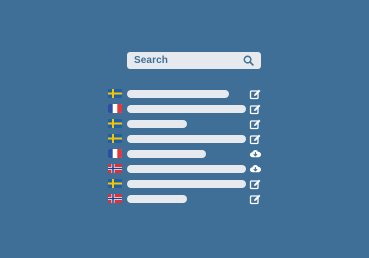 This screenshot has height=258, width=369. I want to click on search-label: Search, so click(151, 60).